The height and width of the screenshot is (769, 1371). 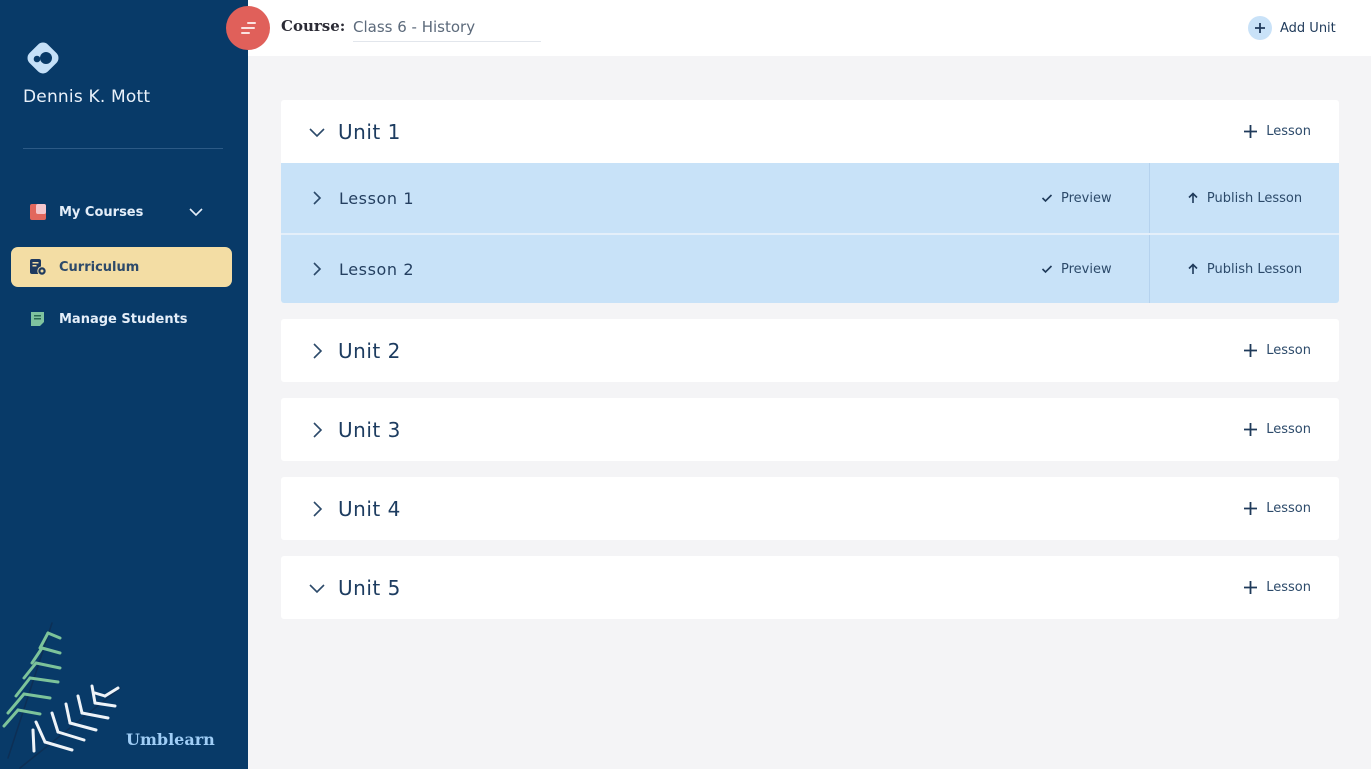 I want to click on filter-menu-icon, so click(x=248, y=28).